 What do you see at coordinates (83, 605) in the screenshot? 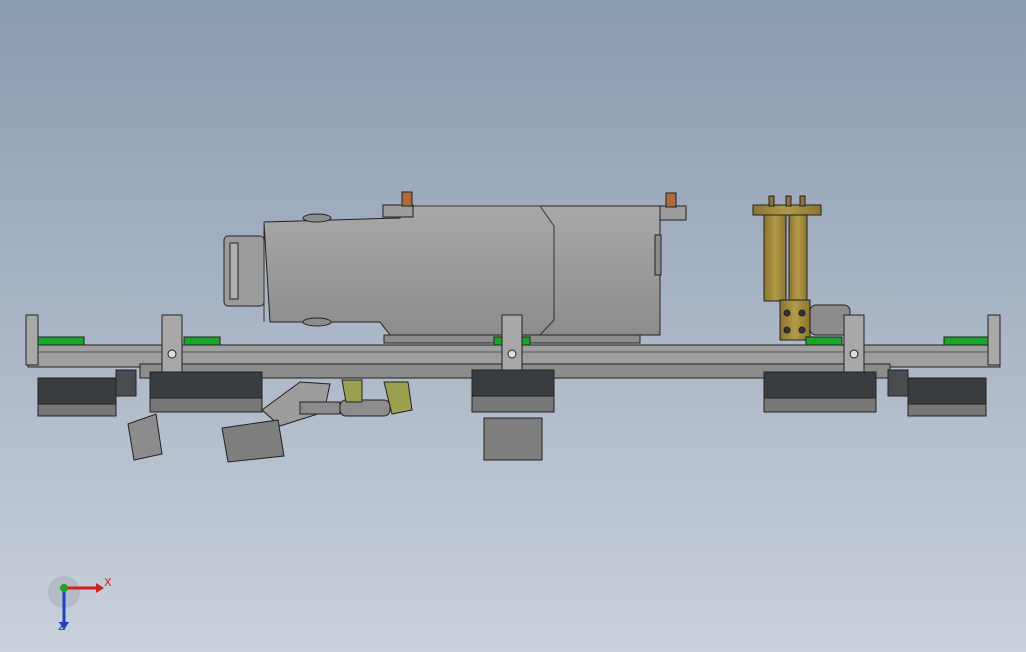
I see `coordinate-triad: X Z` at bounding box center [83, 605].